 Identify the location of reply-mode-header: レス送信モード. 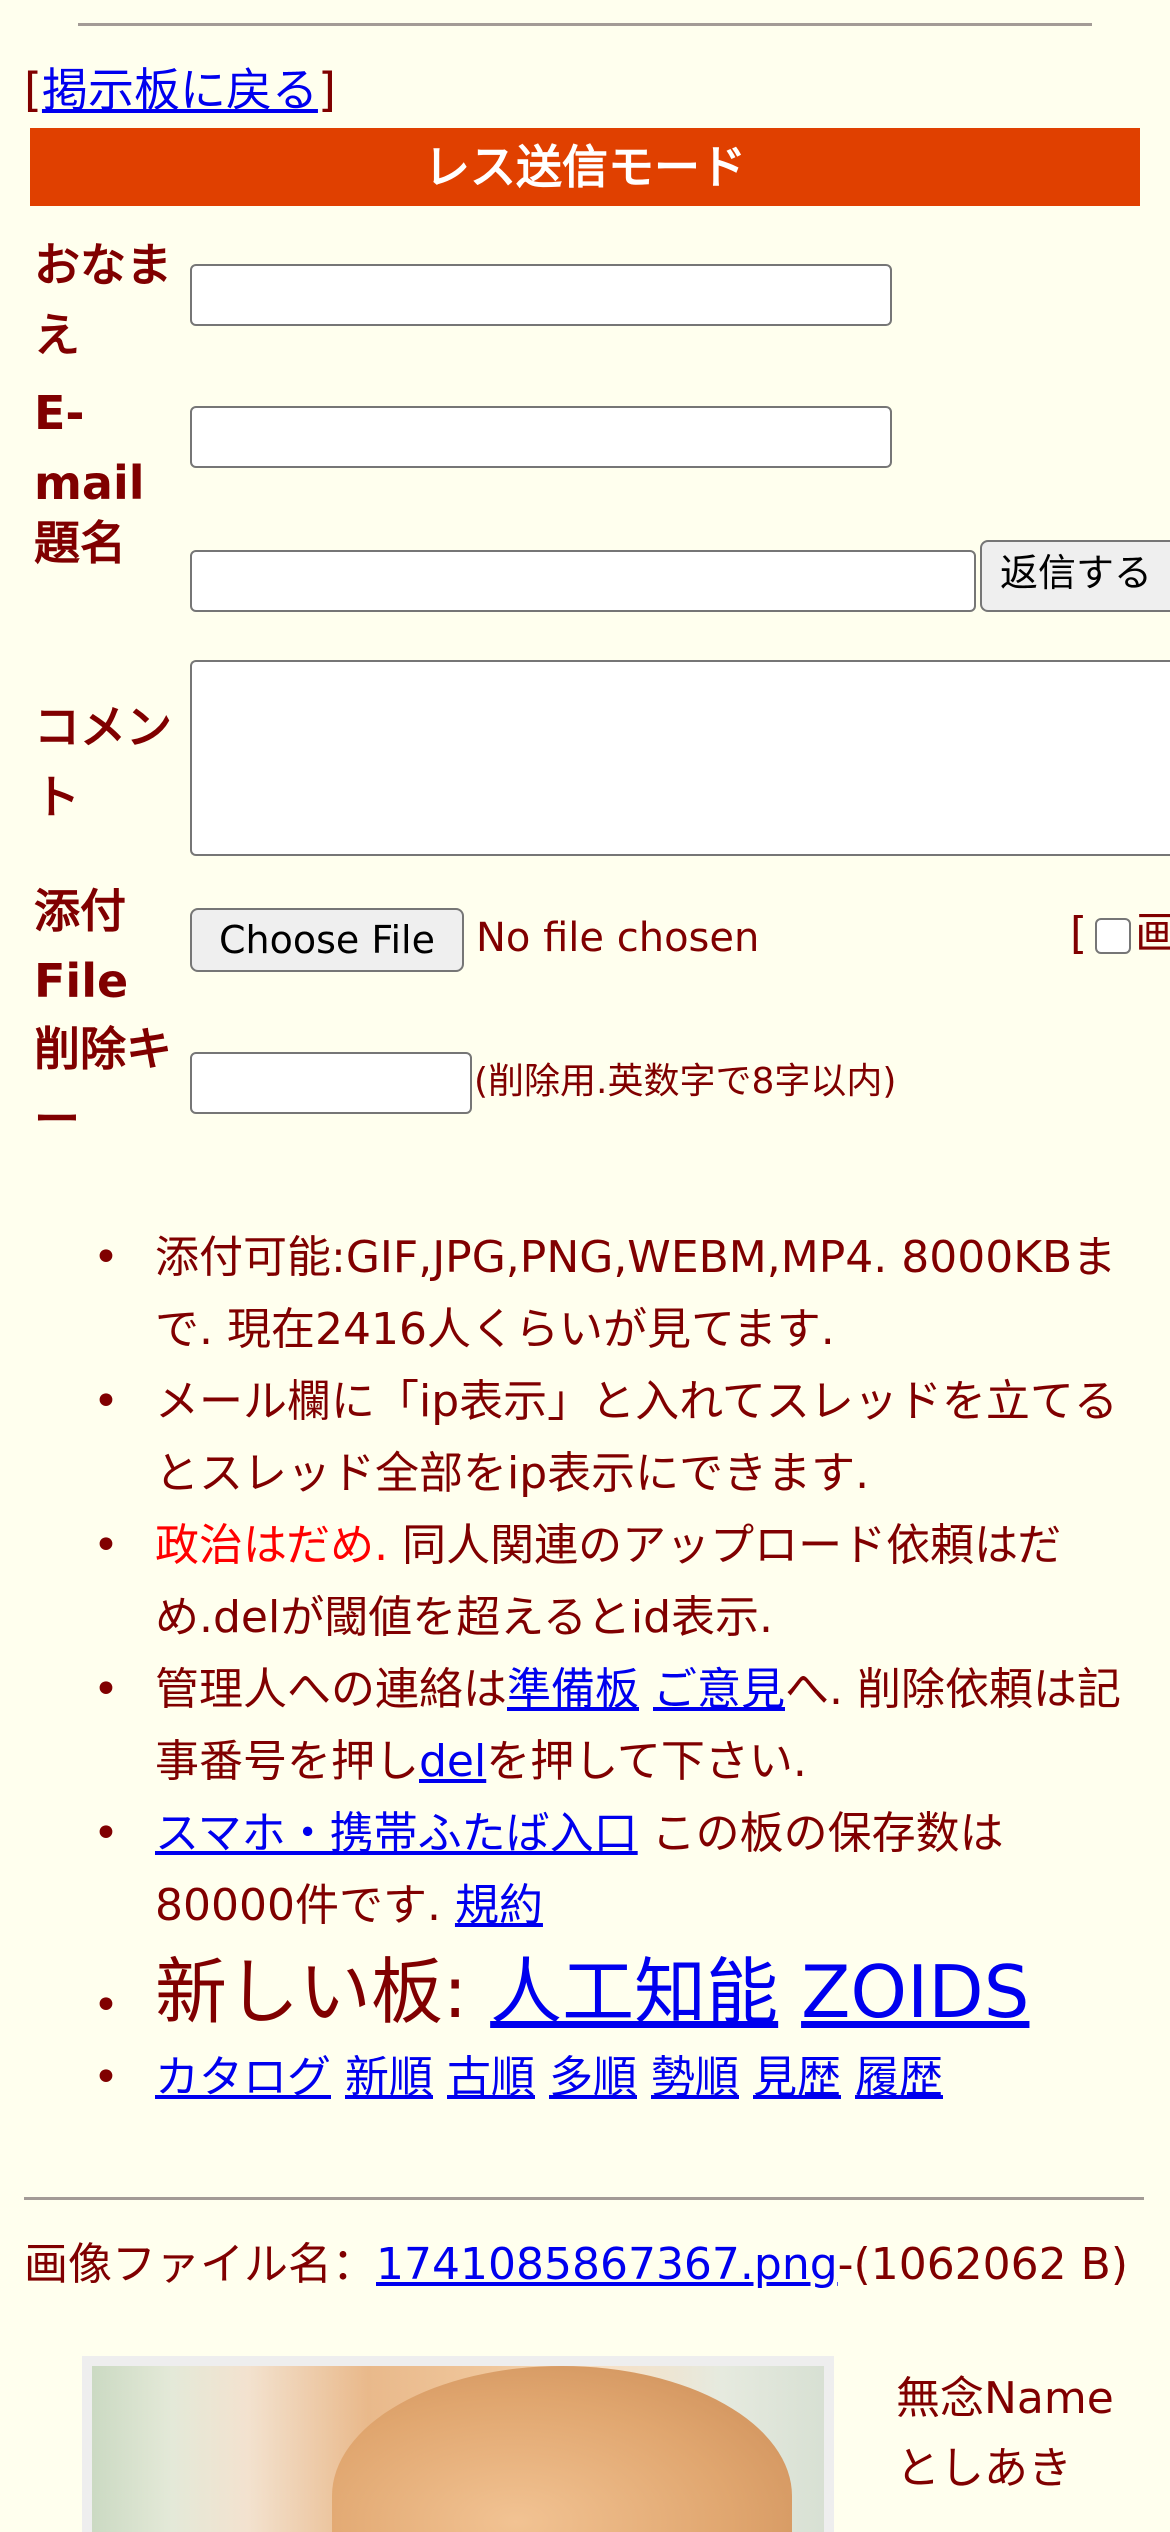
(585, 167).